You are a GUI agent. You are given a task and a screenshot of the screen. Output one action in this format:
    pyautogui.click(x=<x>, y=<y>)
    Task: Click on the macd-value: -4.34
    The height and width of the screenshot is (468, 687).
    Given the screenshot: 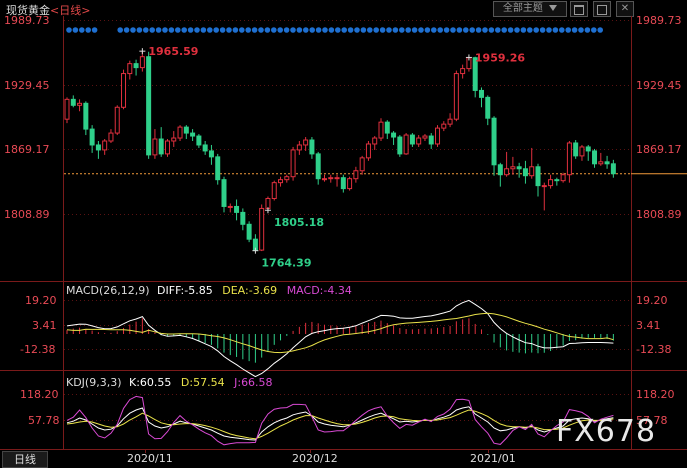 What is the action you would take?
    pyautogui.click(x=337, y=290)
    